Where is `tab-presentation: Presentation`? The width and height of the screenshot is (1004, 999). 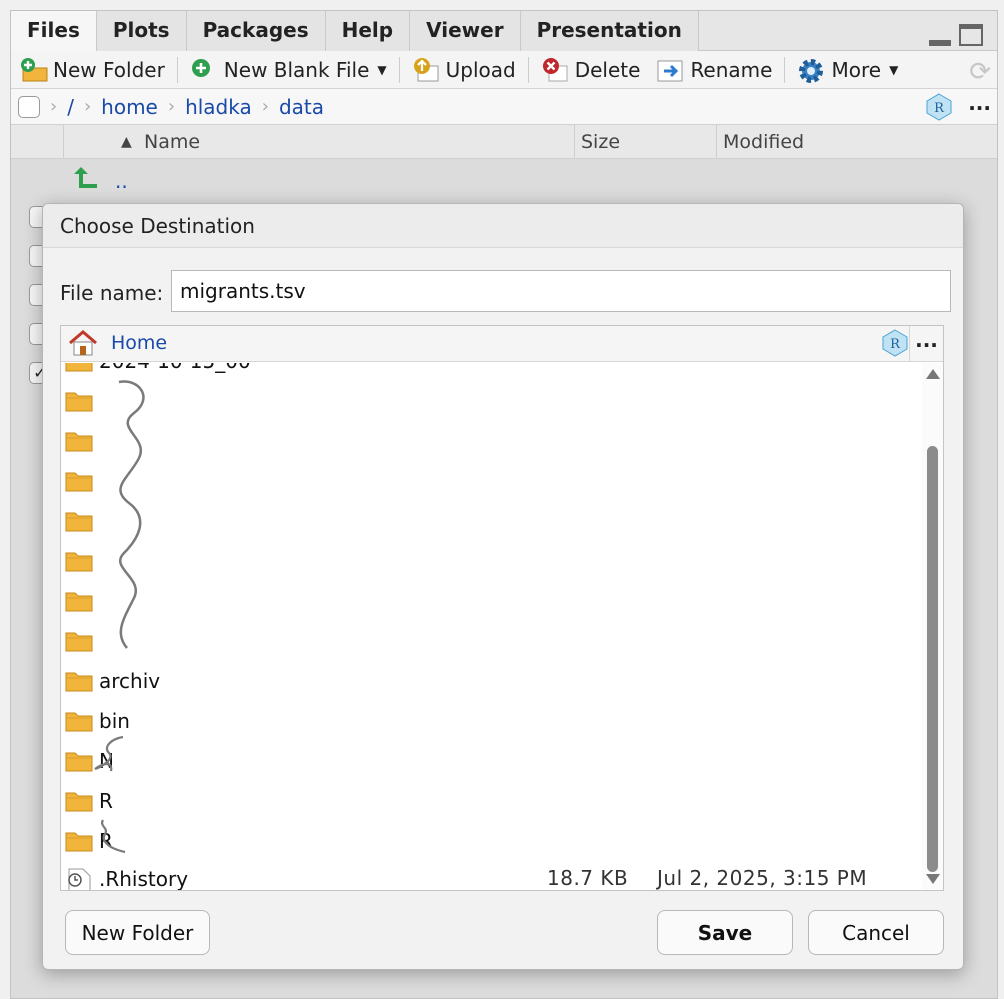 tab-presentation: Presentation is located at coordinates (609, 31).